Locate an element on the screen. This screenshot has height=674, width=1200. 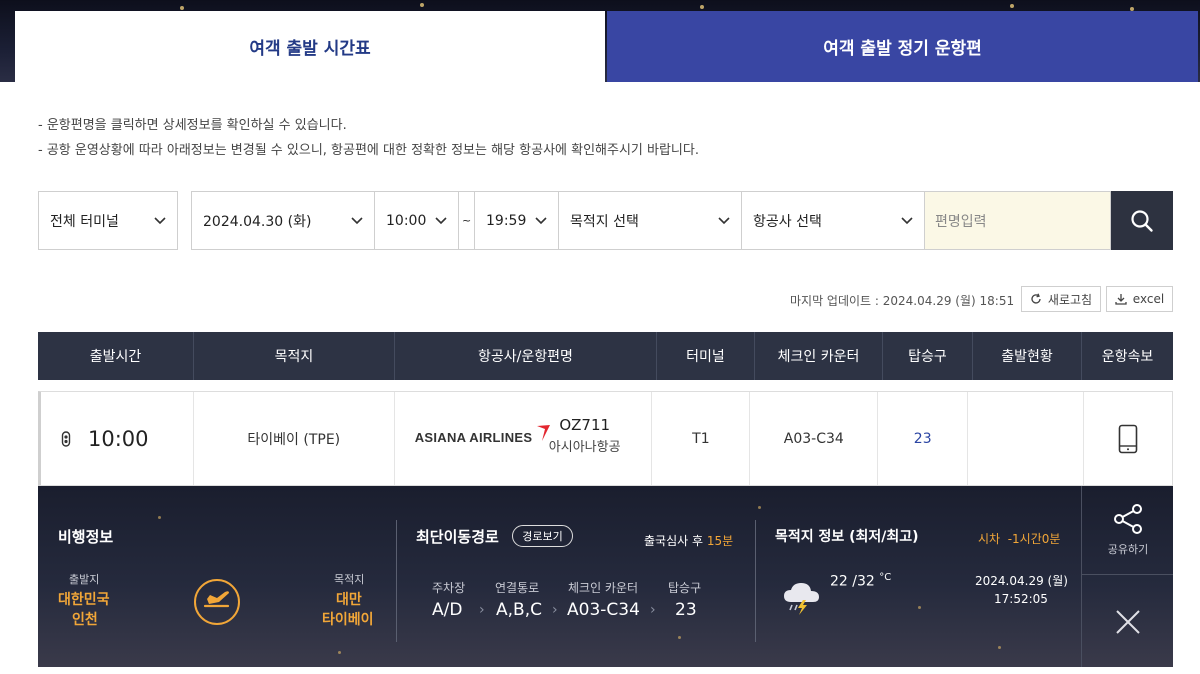
route-step-label: 탑승구 is located at coordinates (685, 588).